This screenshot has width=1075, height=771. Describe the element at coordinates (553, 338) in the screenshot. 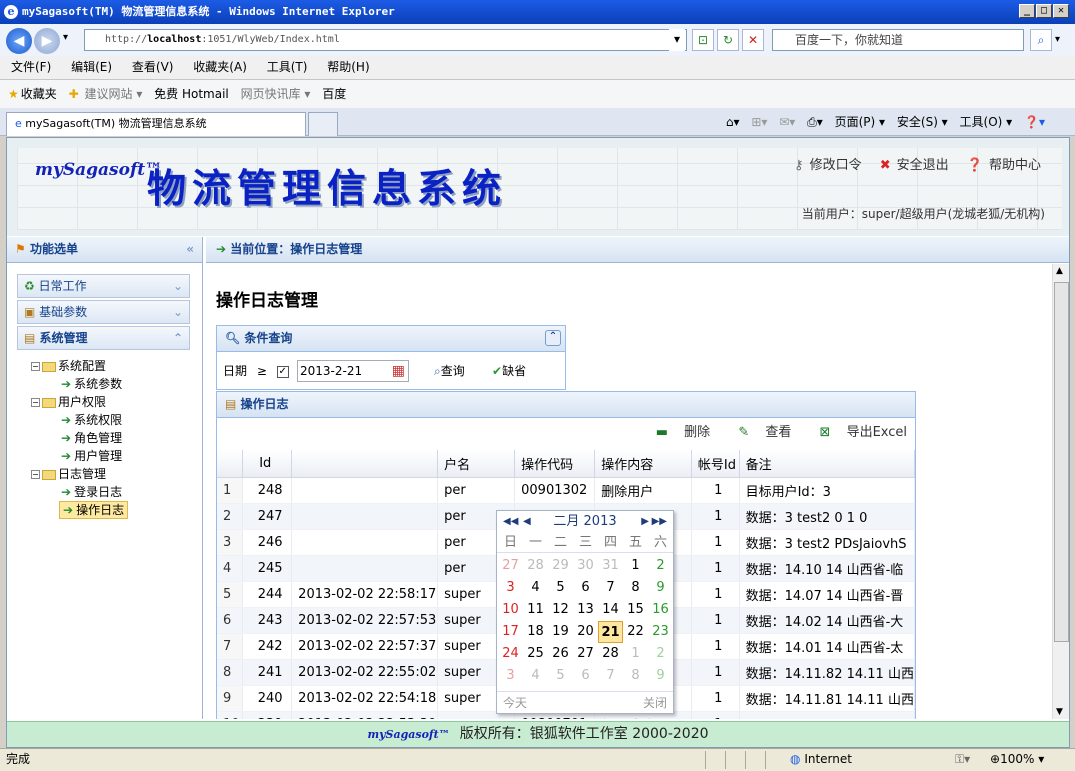

I see `collapse-query-icon: ⌃` at that location.